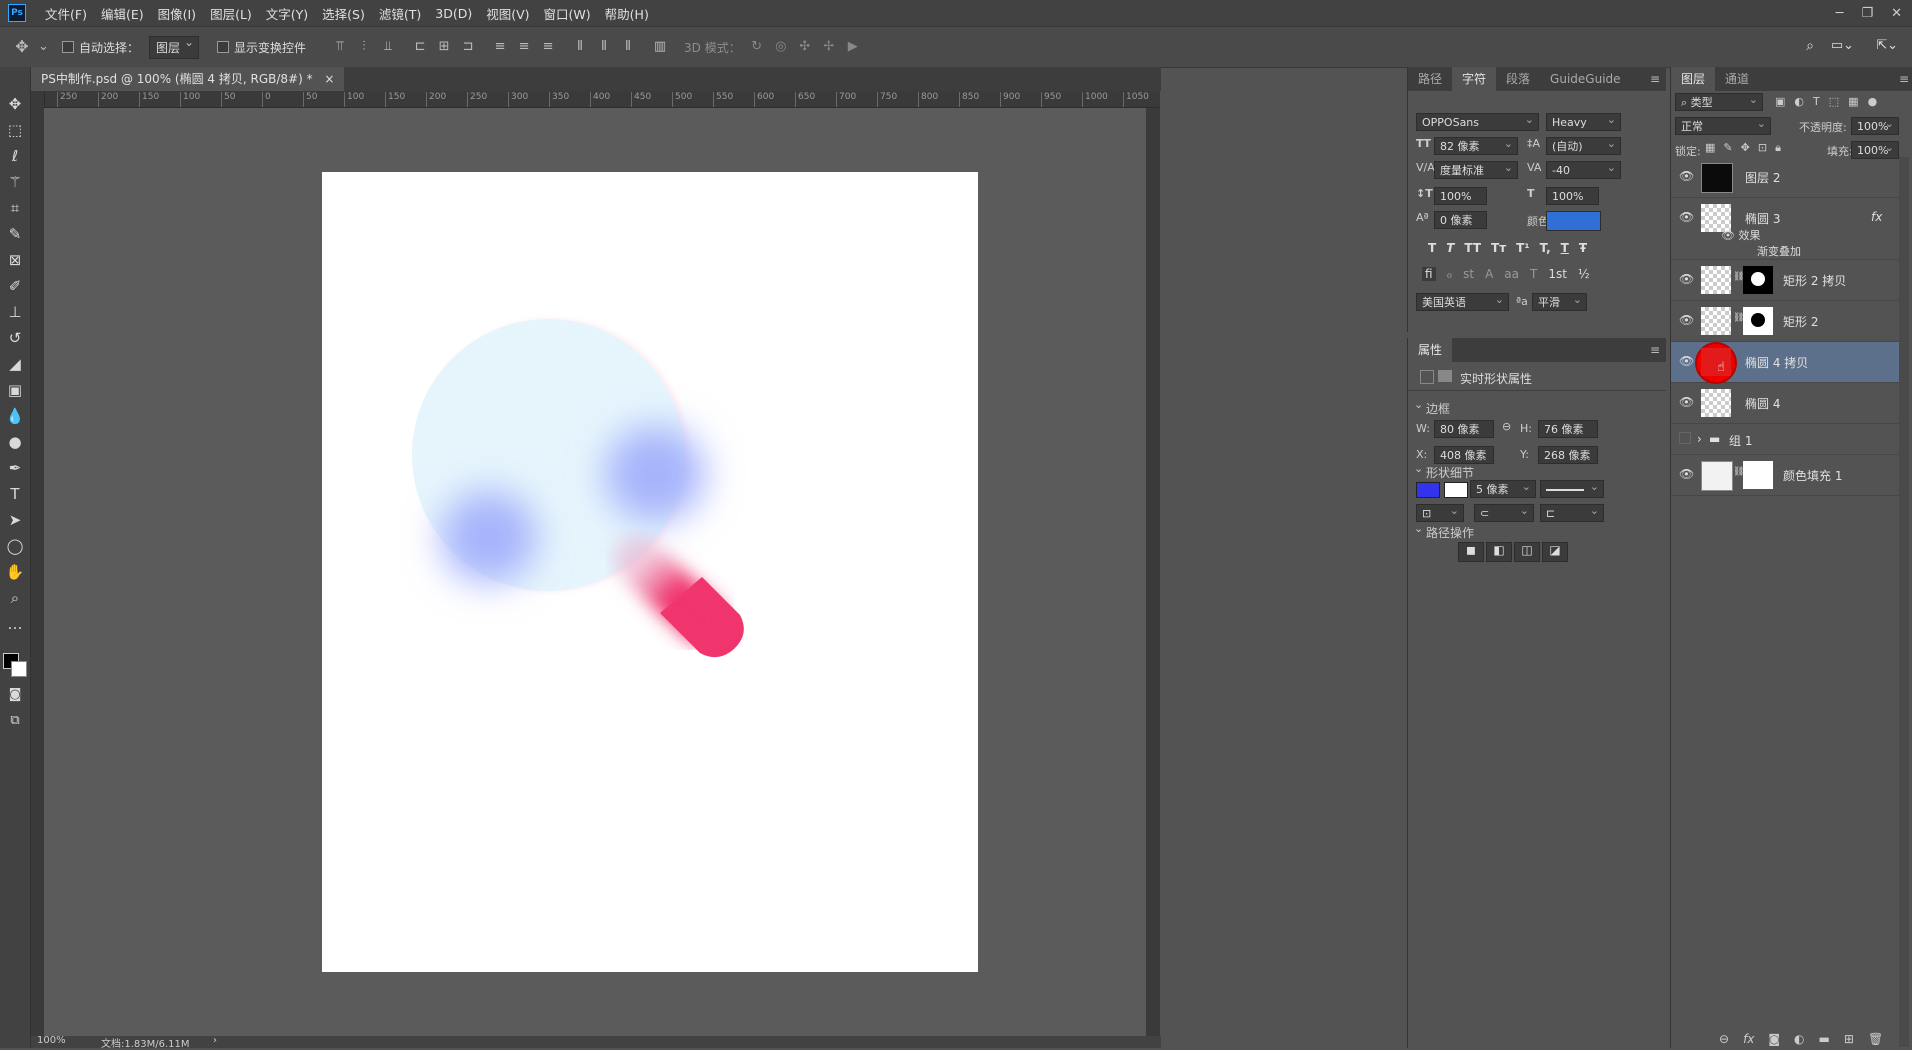  I want to click on distribute-top-icon: ≡, so click(500, 47).